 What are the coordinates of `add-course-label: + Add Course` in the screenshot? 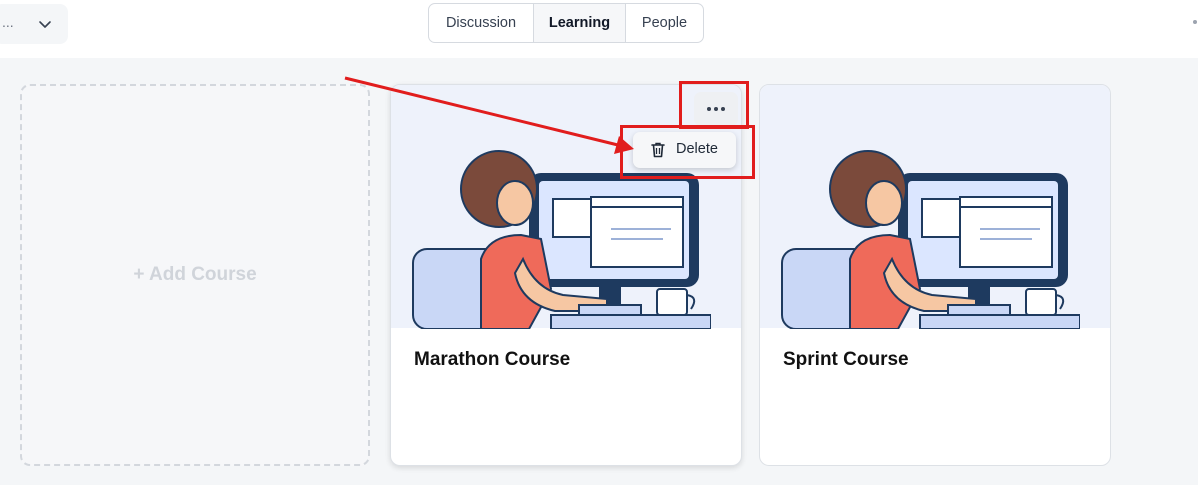 It's located at (195, 274).